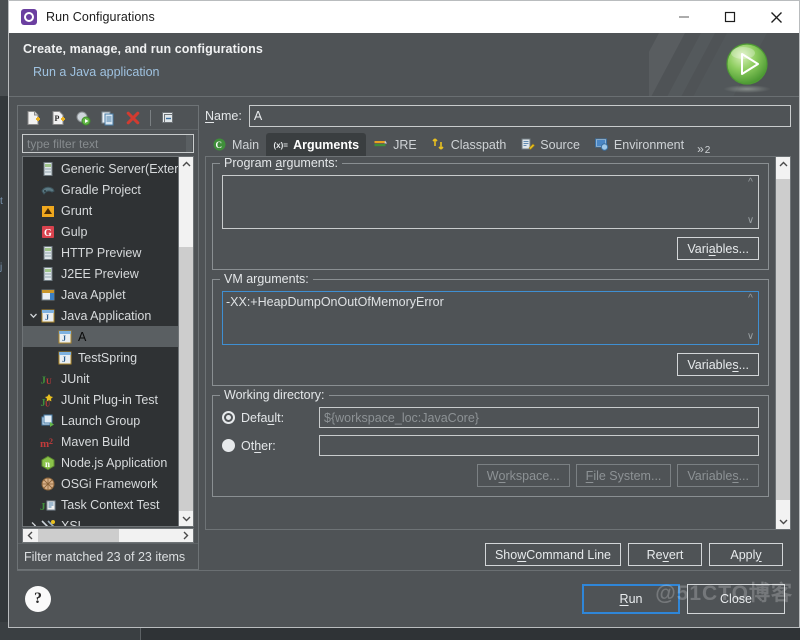 This screenshot has width=800, height=640. Describe the element at coordinates (77, 210) in the screenshot. I see `tree-item-label: Grunt` at that location.